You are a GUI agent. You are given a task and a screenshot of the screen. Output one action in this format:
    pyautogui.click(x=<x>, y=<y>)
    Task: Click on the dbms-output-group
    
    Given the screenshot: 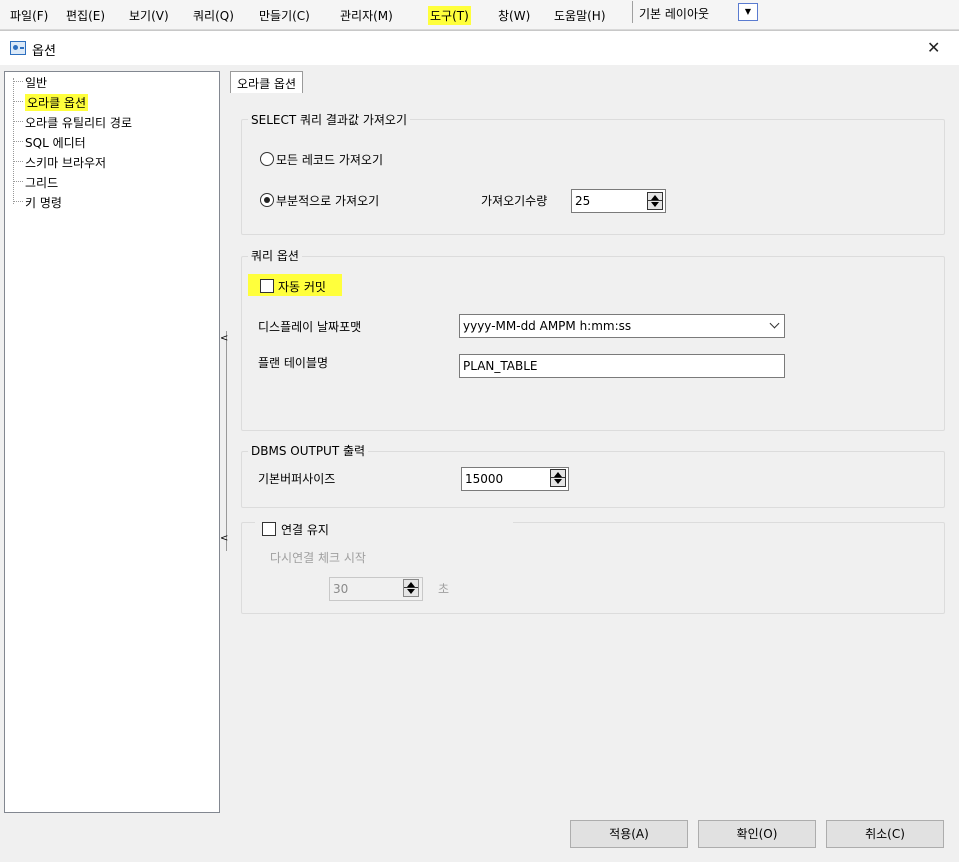 What is the action you would take?
    pyautogui.click(x=593, y=479)
    